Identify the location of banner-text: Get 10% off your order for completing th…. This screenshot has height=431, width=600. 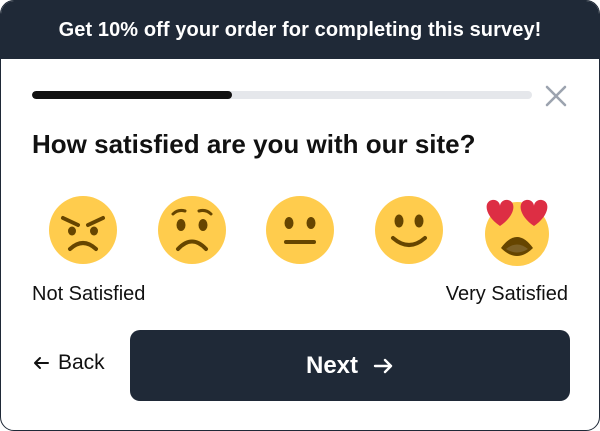
(300, 29).